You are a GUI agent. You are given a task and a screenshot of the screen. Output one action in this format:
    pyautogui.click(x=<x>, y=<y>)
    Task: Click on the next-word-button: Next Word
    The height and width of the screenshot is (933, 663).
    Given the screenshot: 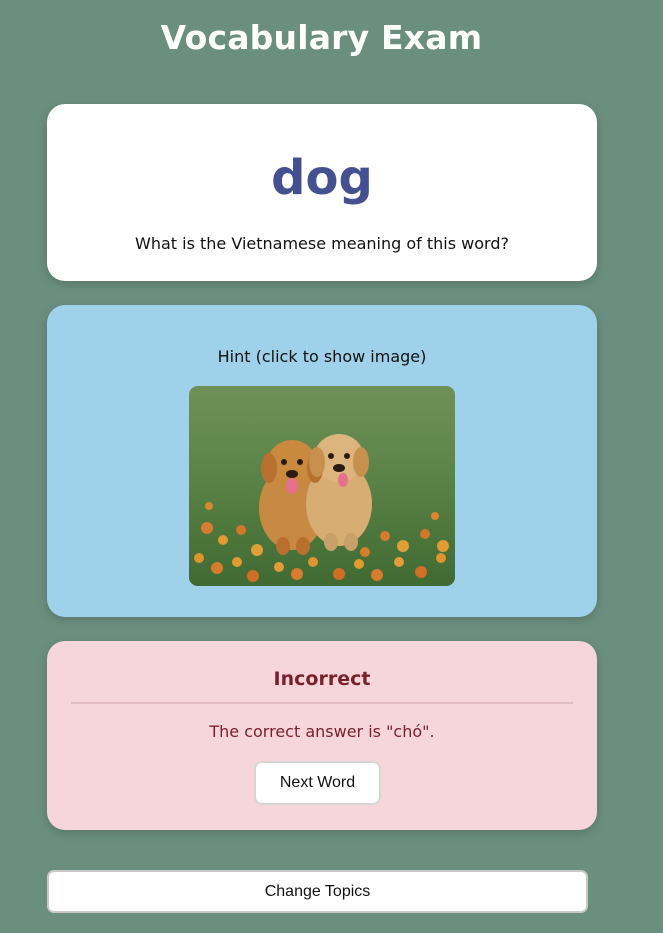 What is the action you would take?
    pyautogui.click(x=317, y=783)
    